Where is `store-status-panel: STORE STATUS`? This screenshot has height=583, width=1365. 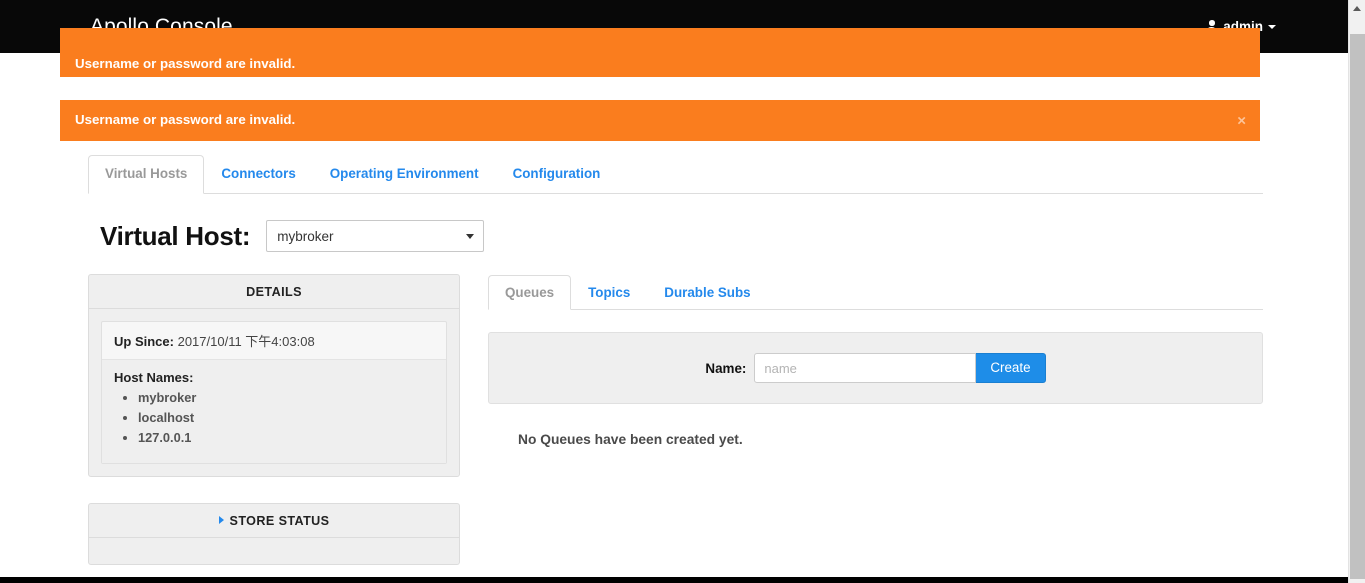 store-status-panel: STORE STATUS is located at coordinates (274, 533).